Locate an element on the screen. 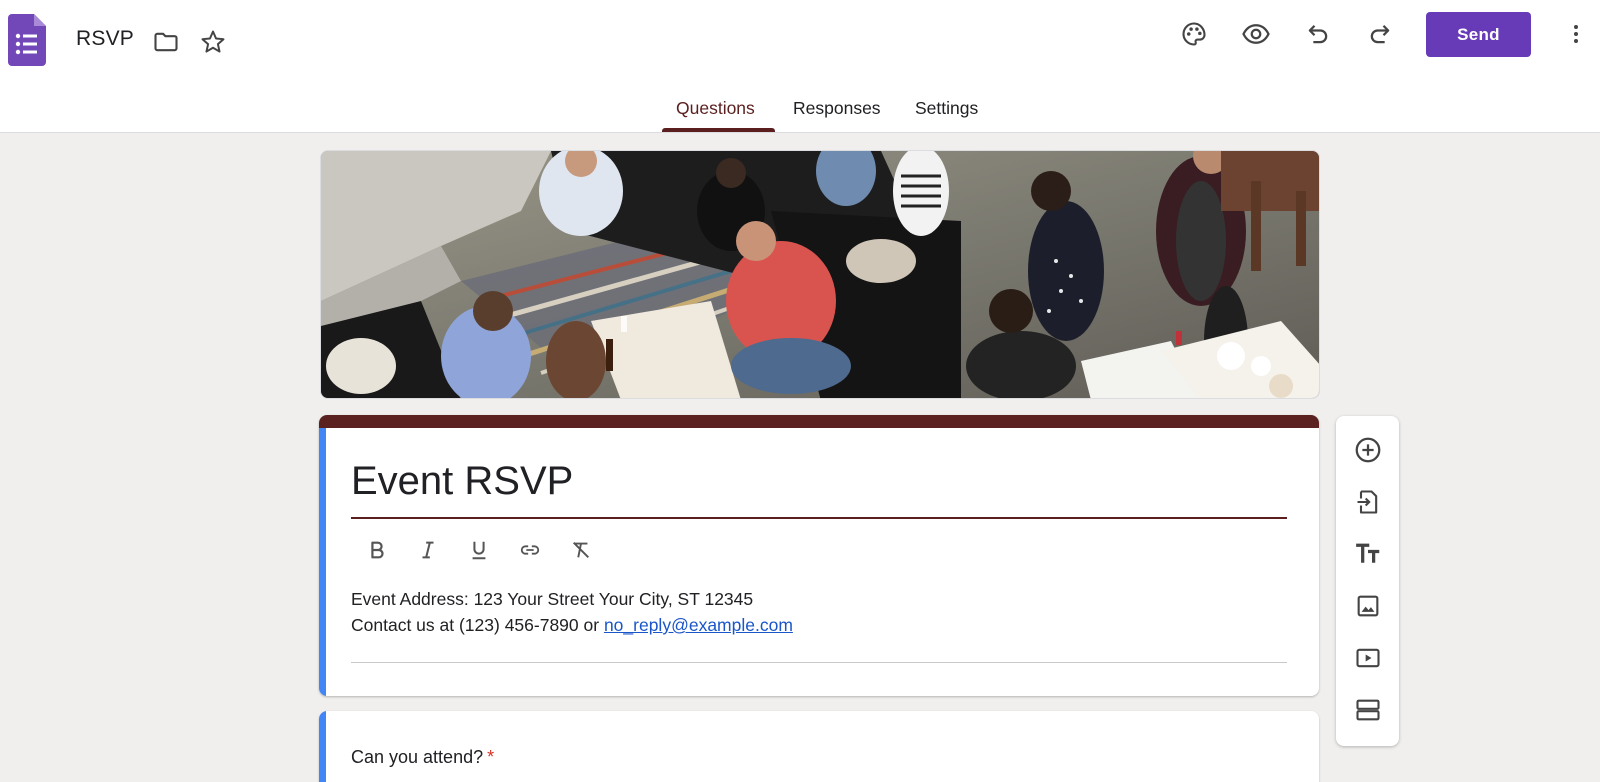  form-title: Event RSVP is located at coordinates (462, 481).